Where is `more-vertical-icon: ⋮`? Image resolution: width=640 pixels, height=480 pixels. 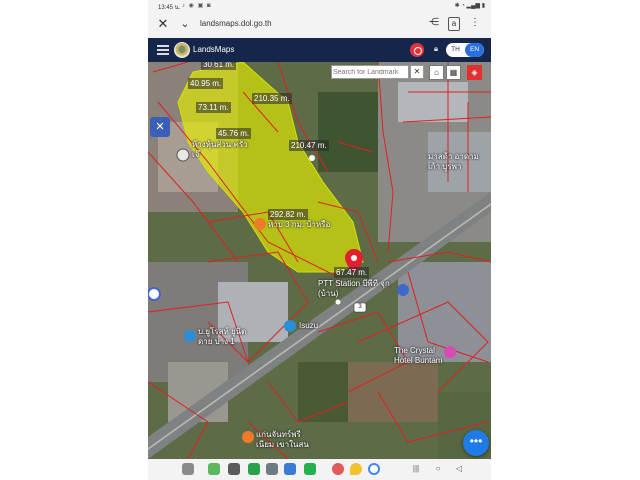 more-vertical-icon: ⋮ is located at coordinates (475, 24).